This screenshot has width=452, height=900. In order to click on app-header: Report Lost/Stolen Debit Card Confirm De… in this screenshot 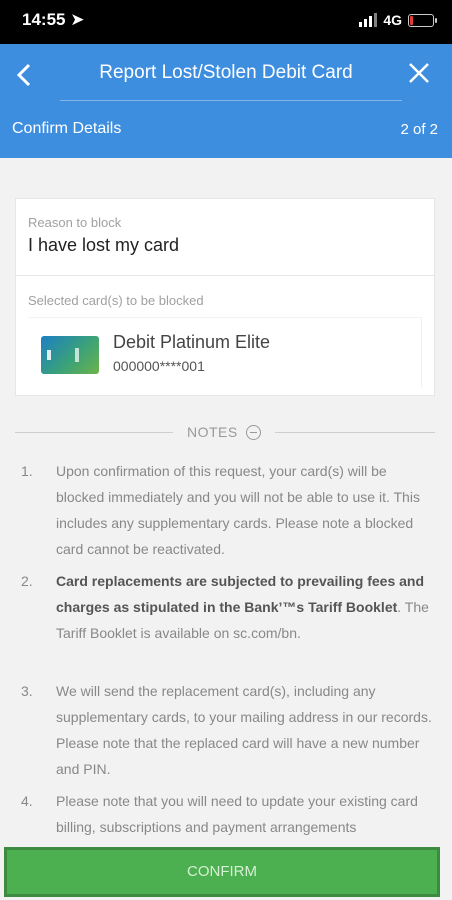, I will do `click(226, 101)`.